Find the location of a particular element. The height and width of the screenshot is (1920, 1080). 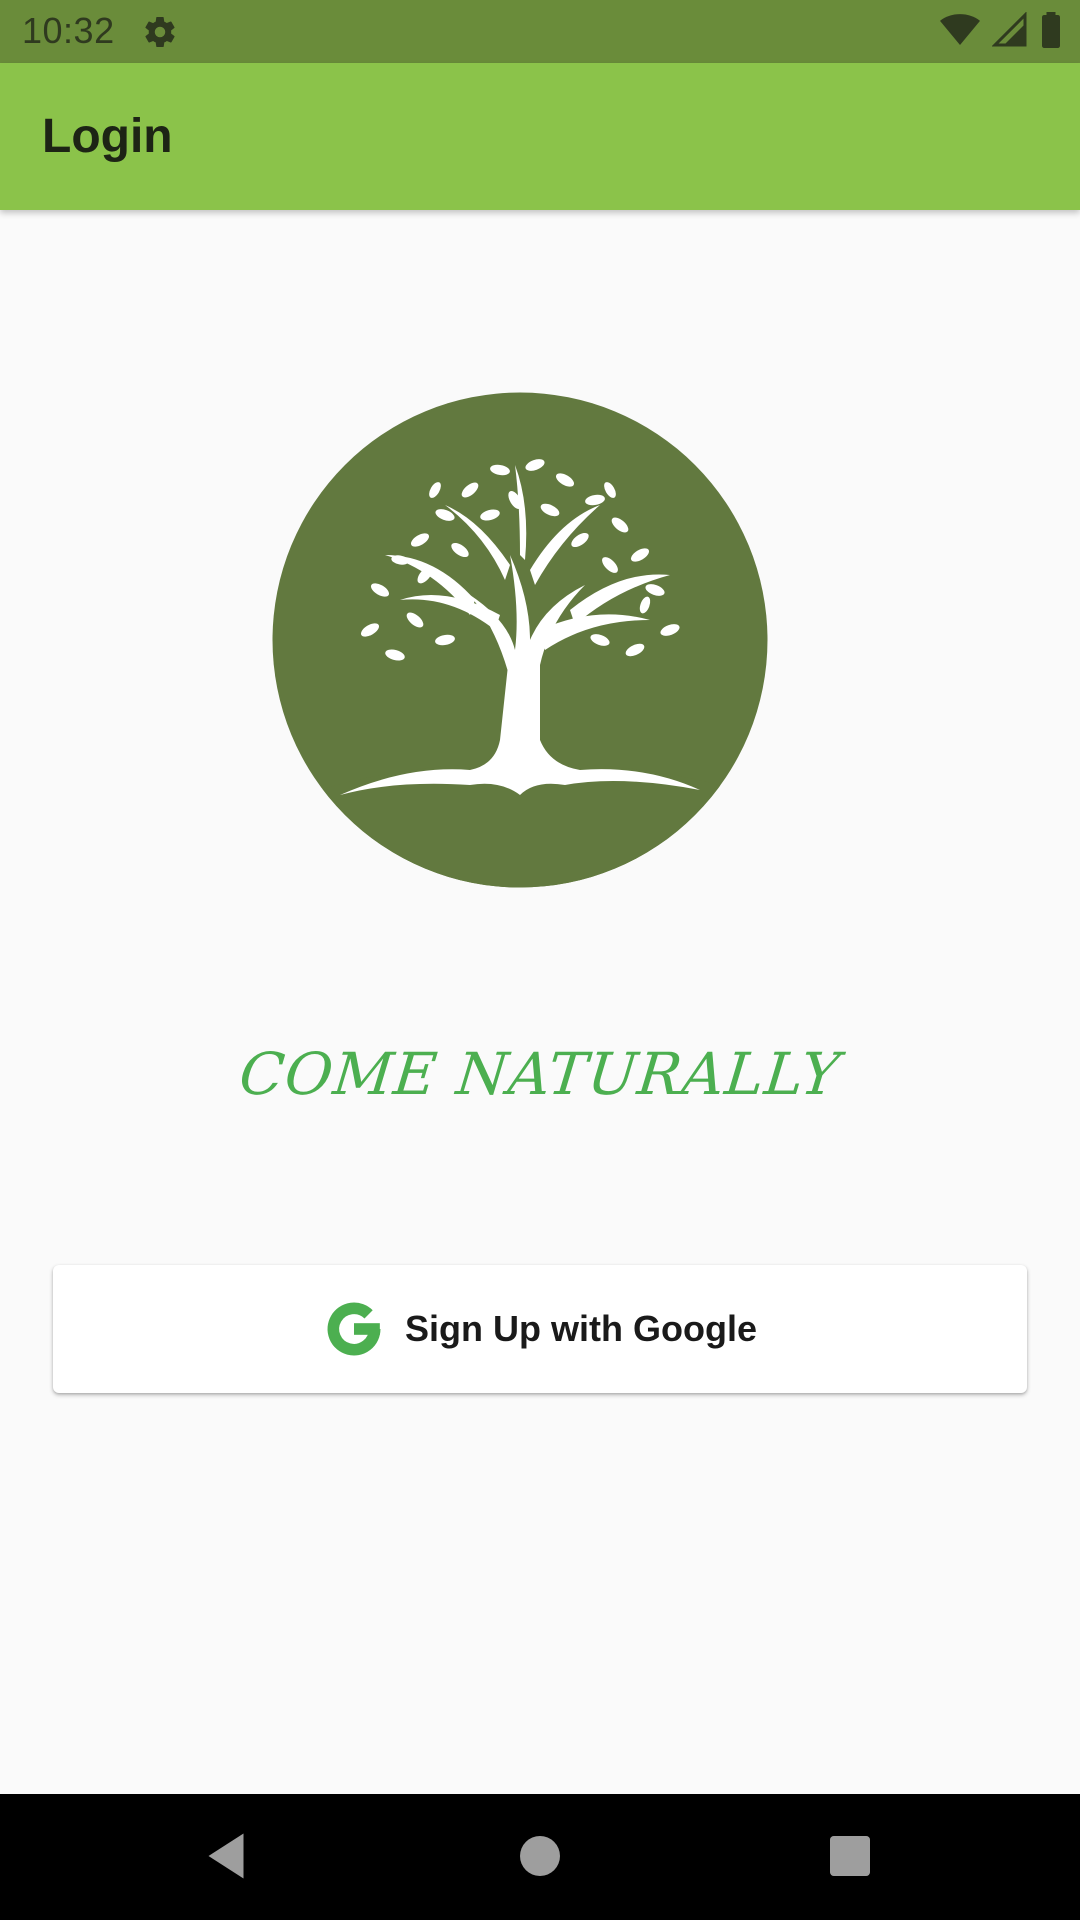

status-bar: 10:32 is located at coordinates (540, 31).